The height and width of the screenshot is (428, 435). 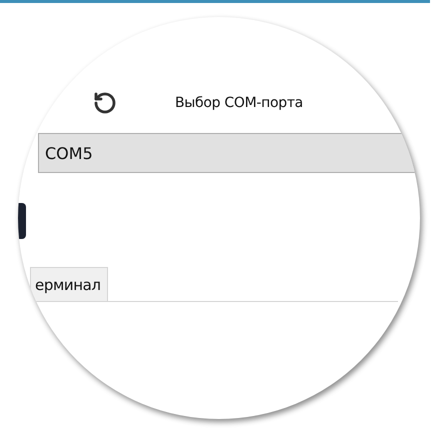 I want to click on refresh-icon, so click(x=105, y=103).